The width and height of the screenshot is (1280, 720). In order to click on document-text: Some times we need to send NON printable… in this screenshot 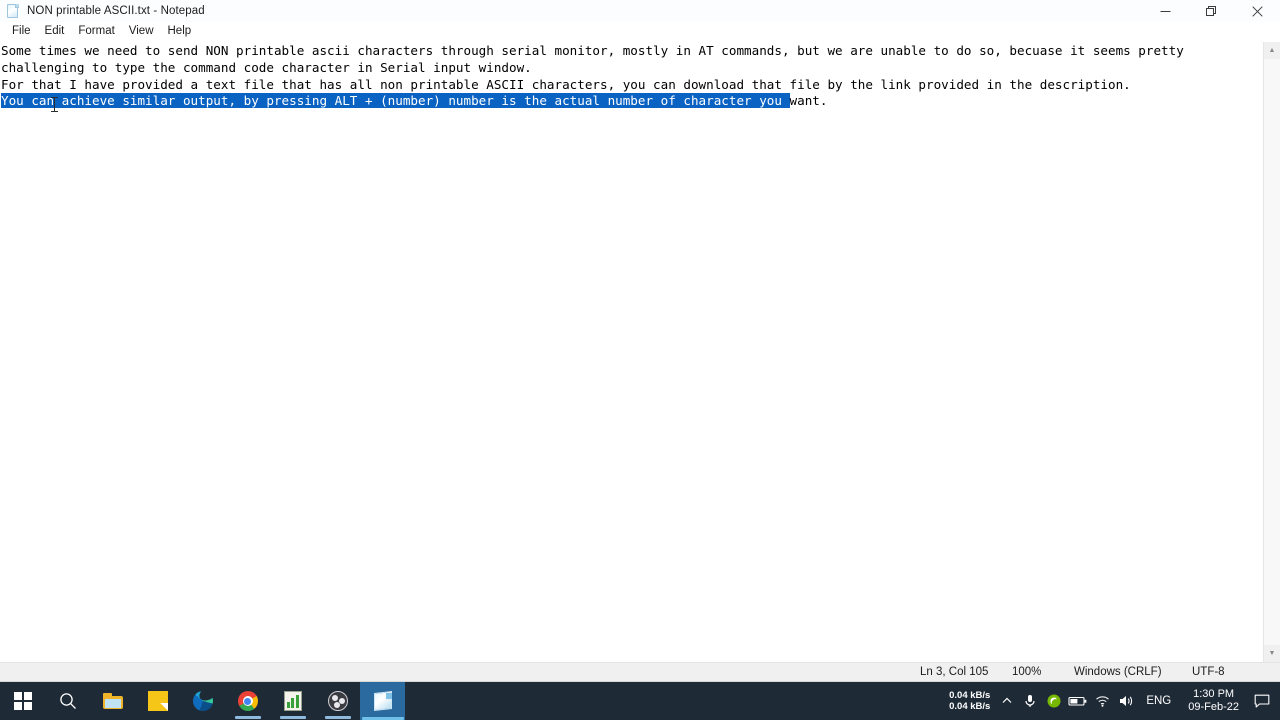, I will do `click(632, 76)`.